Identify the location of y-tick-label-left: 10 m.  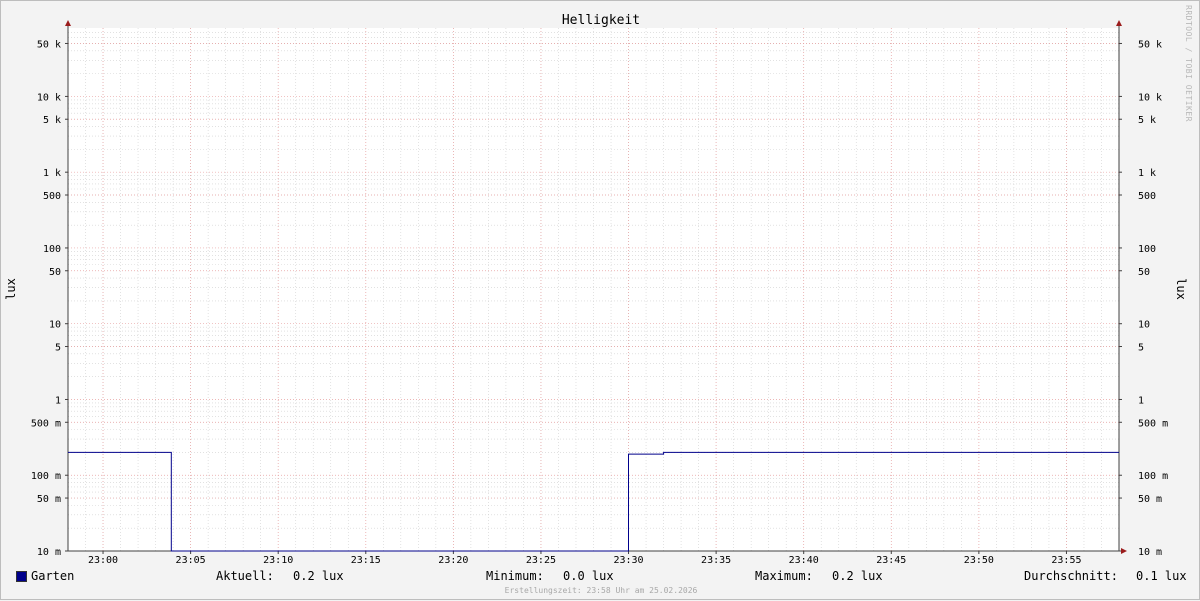
(49, 552).